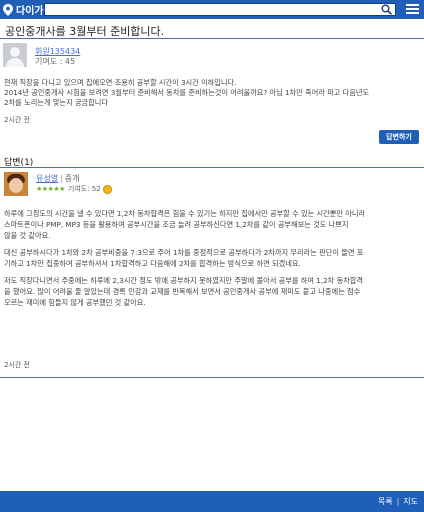 The image size is (424, 512). What do you see at coordinates (55, 61) in the screenshot?
I see `asker-contribution: 기여도 : 45` at bounding box center [55, 61].